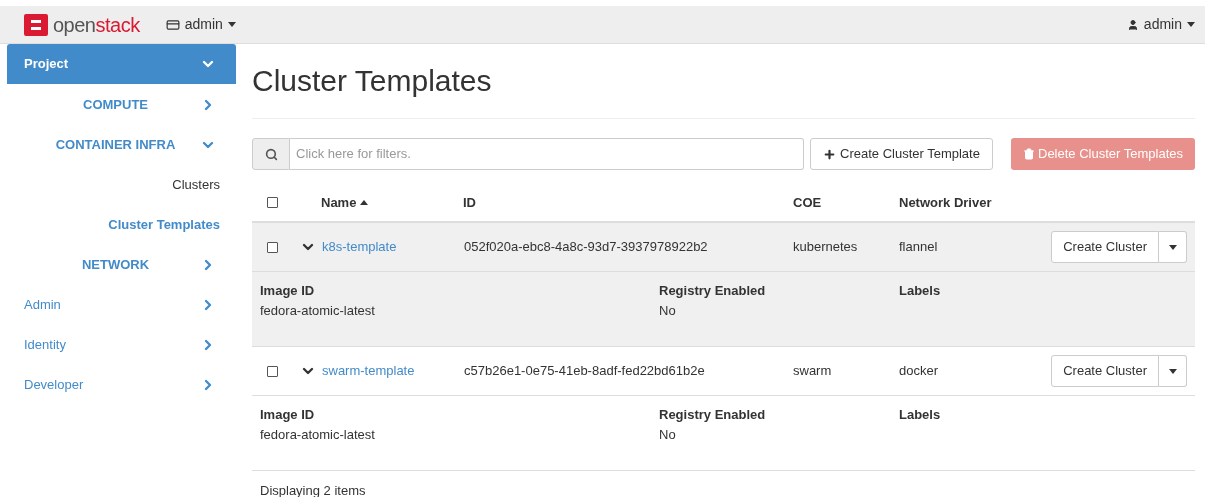 The image size is (1205, 497). What do you see at coordinates (339, 202) in the screenshot?
I see `column-header: Name` at bounding box center [339, 202].